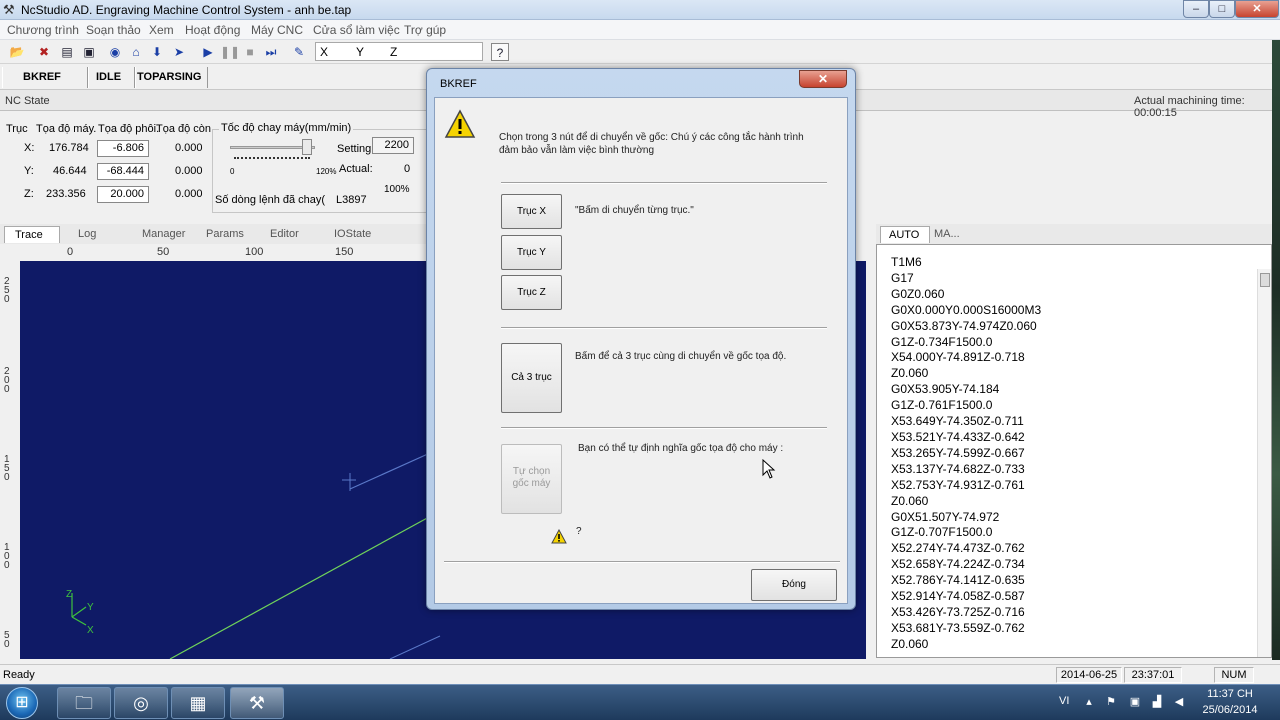 The image size is (1280, 720). I want to click on gcode-line: G0X53.873Y-74.974Z0.060, so click(966, 327).